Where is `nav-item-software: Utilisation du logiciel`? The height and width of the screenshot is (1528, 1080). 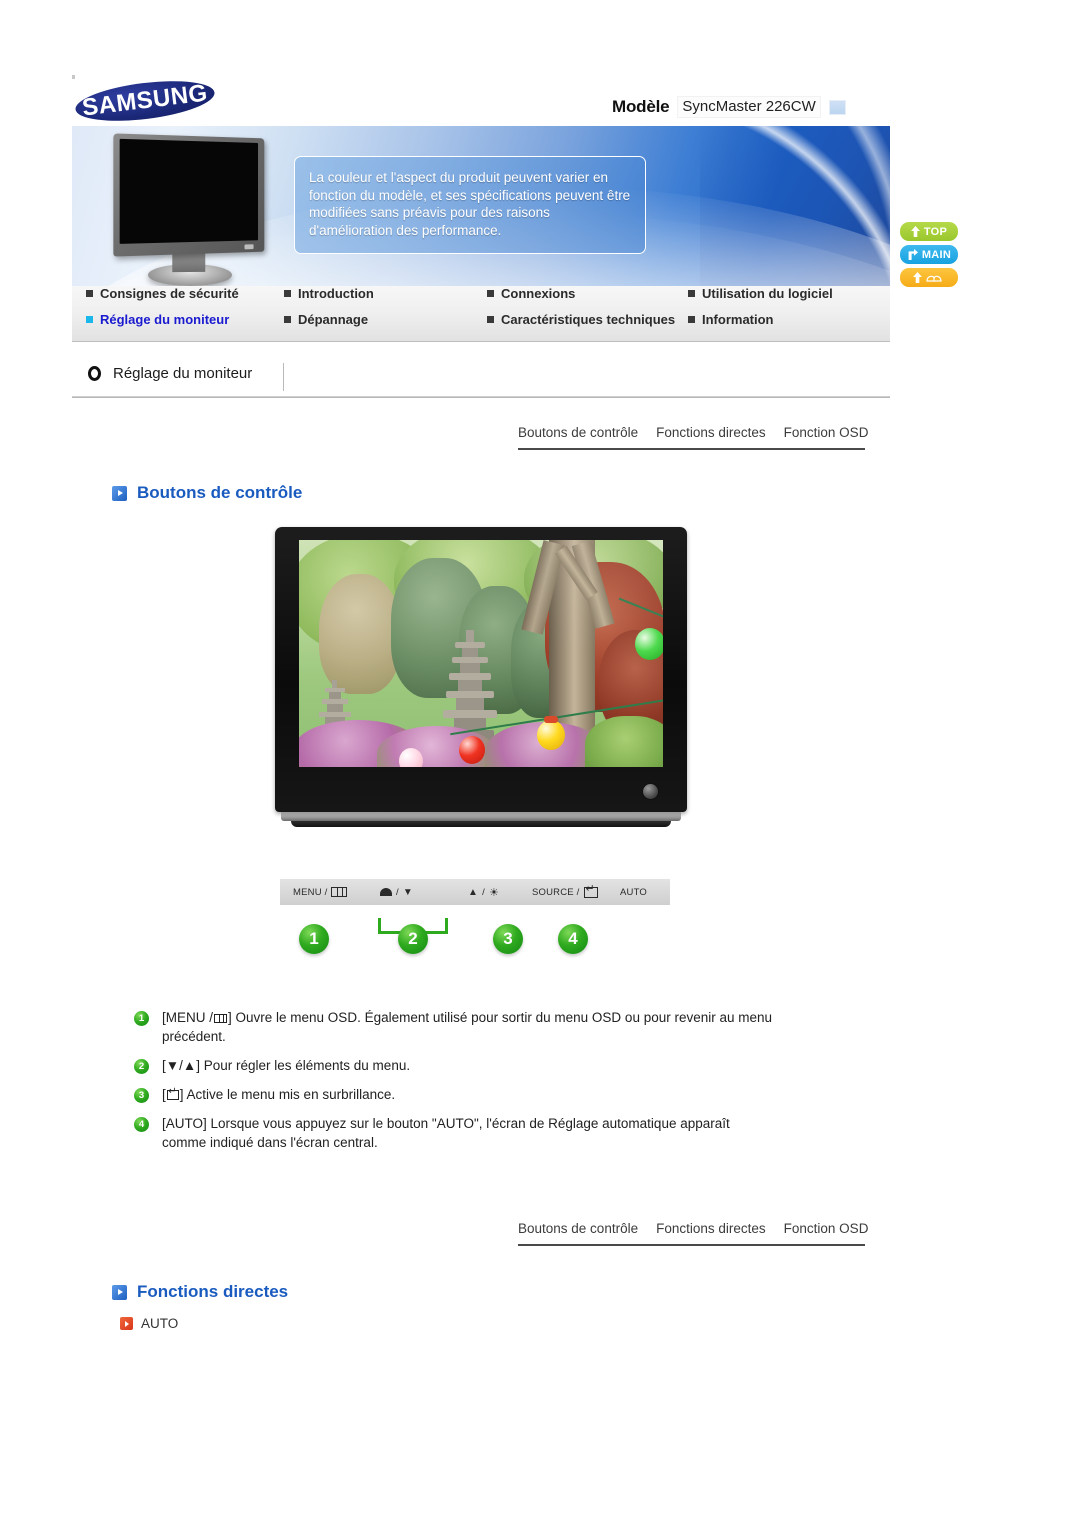 nav-item-software: Utilisation du logiciel is located at coordinates (760, 293).